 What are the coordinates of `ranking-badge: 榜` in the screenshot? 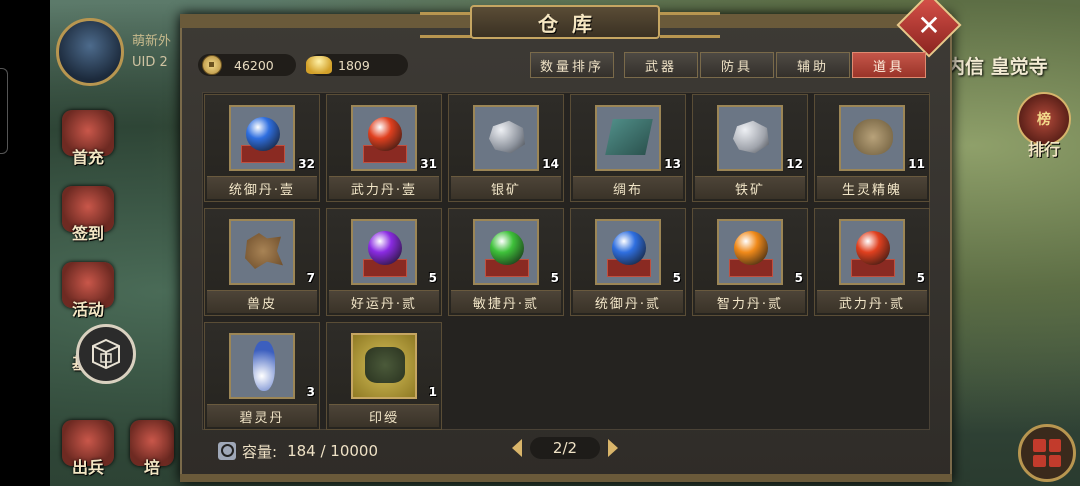 It's located at (1044, 120).